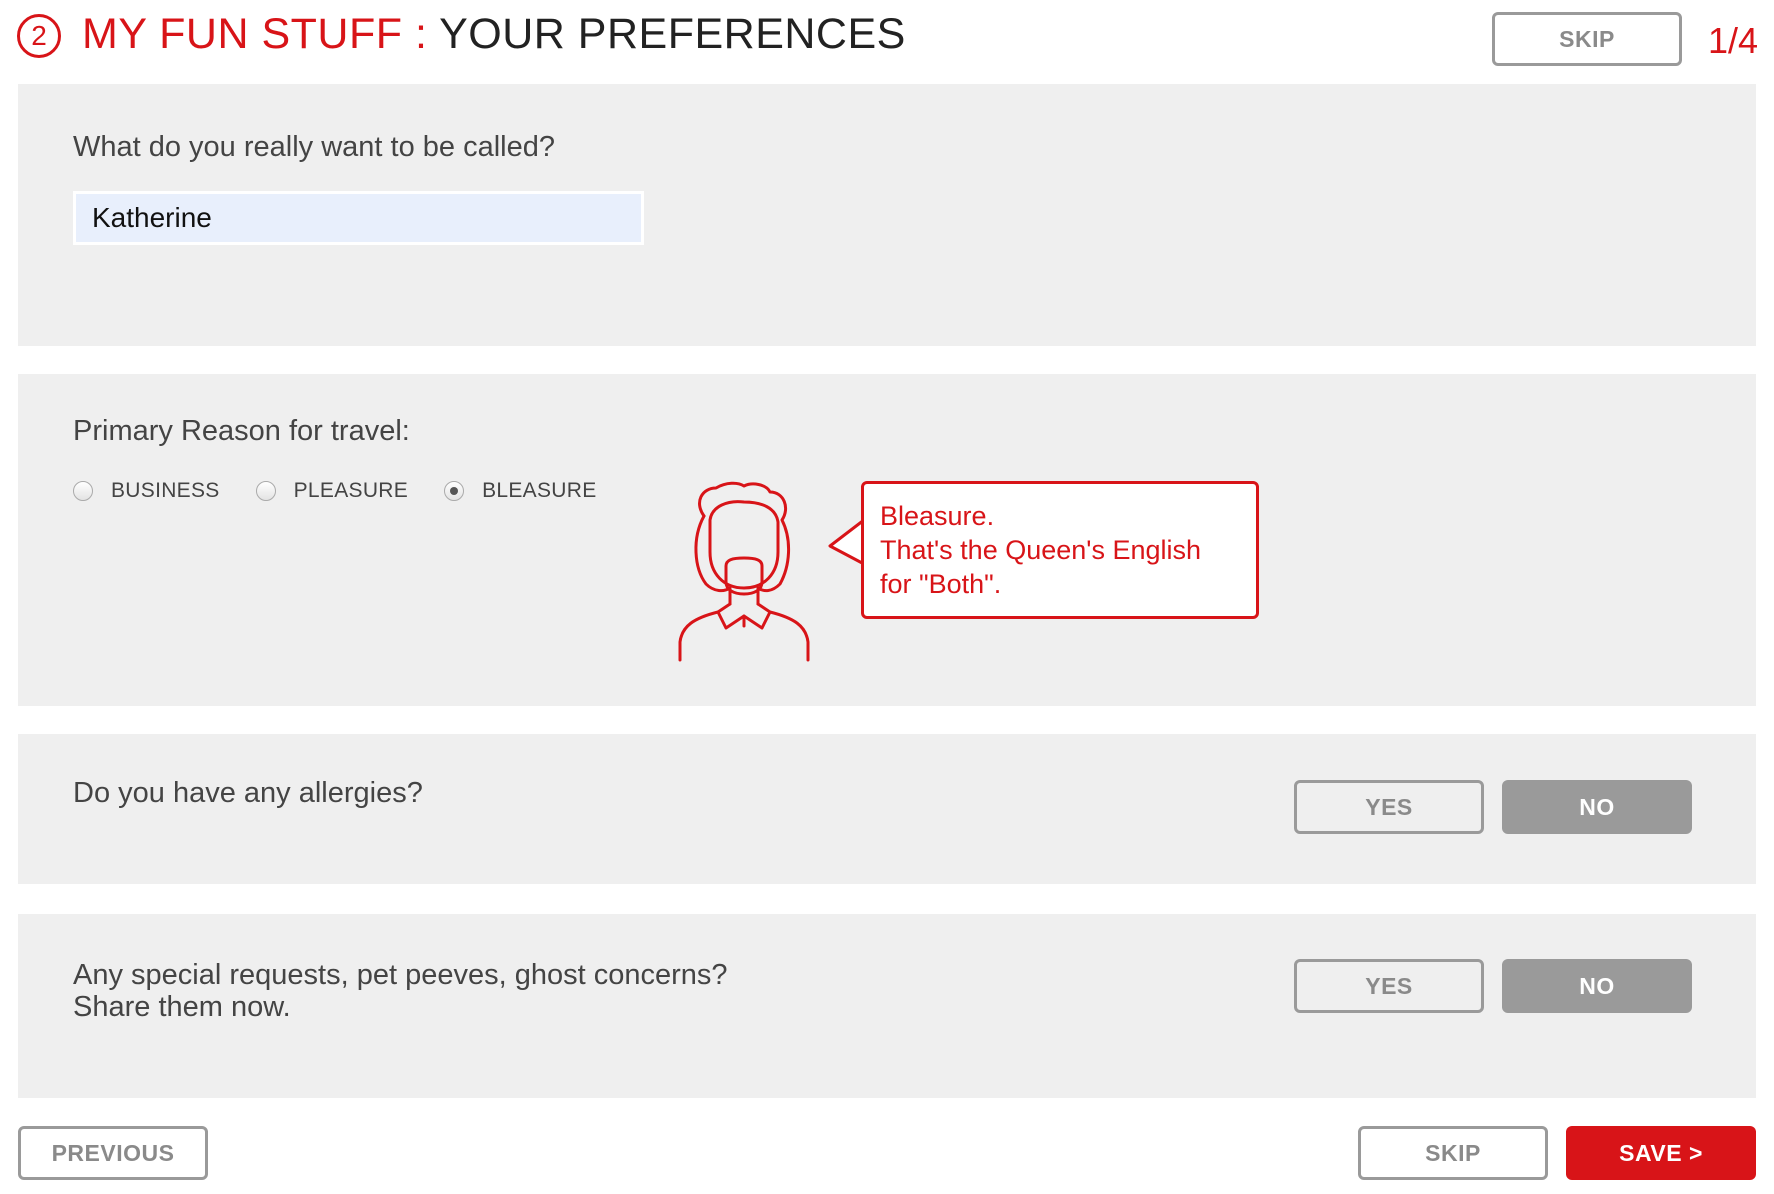 The image size is (1774, 1194). I want to click on allergies-no-button: NO, so click(1597, 807).